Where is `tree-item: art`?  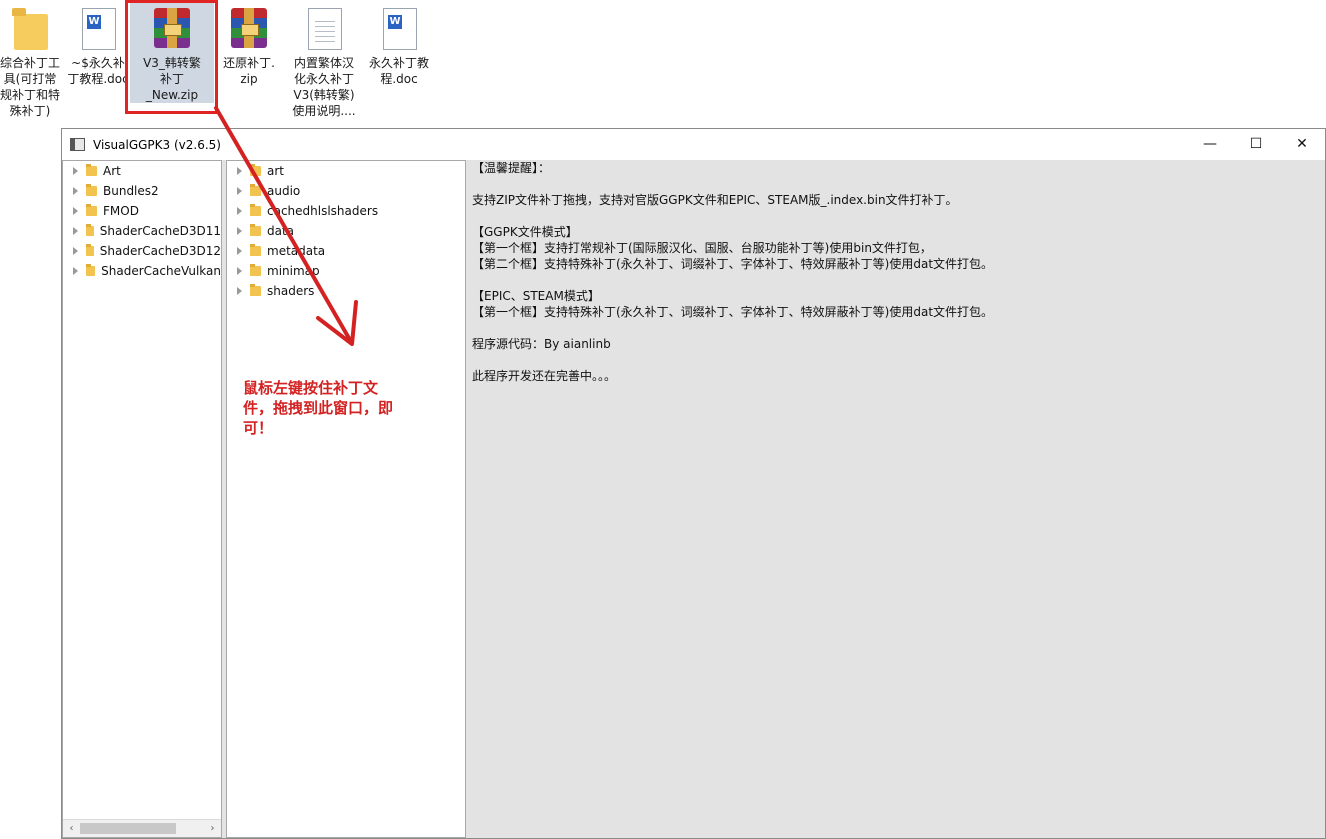 tree-item: art is located at coordinates (346, 171).